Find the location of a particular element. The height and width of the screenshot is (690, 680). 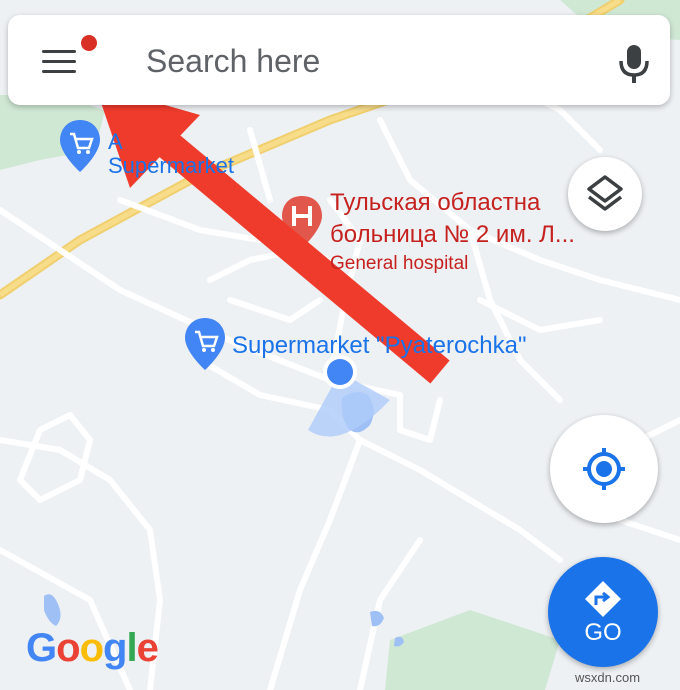

directions-go-button: GO is located at coordinates (603, 612).